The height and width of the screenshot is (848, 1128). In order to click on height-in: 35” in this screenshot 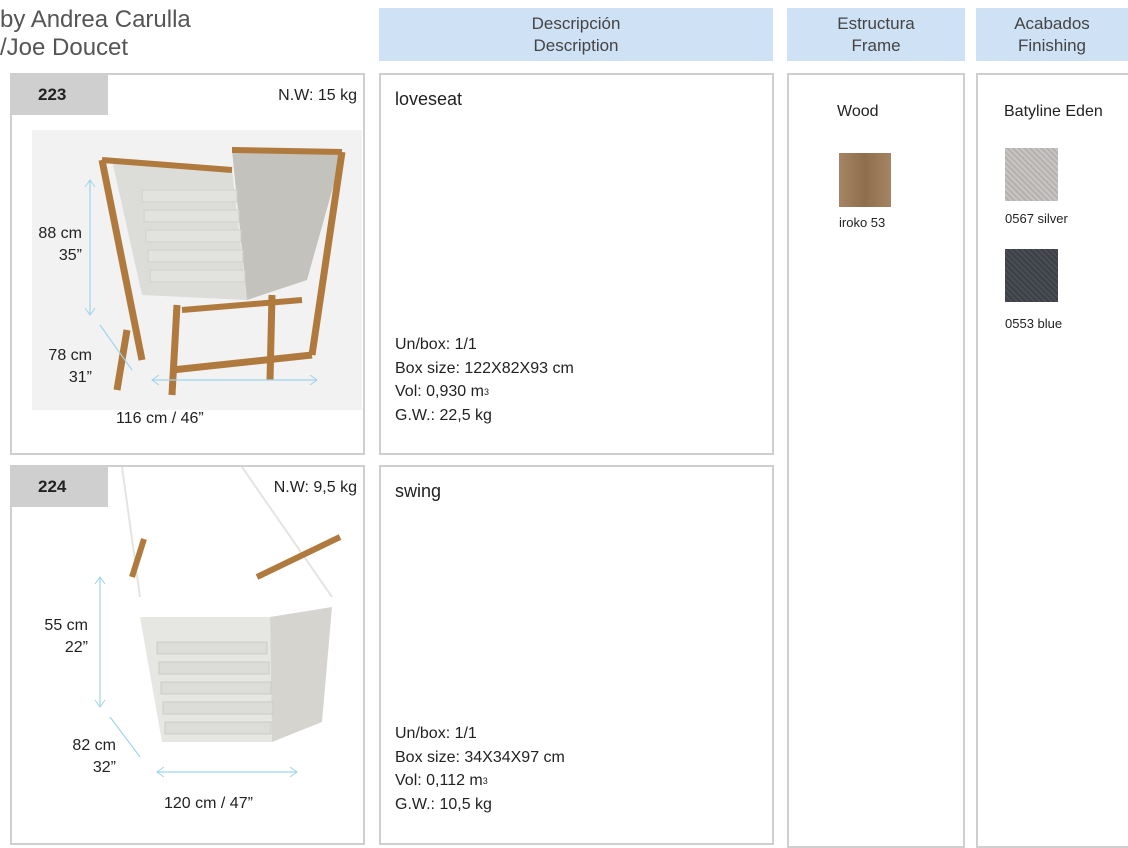, I will do `click(70, 255)`.